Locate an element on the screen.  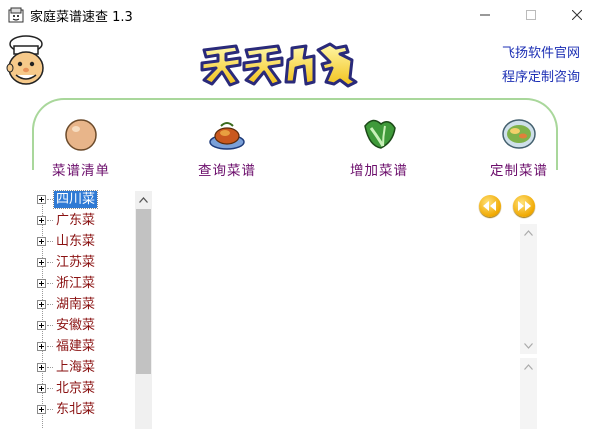
bowl-icon is located at coordinates (519, 134).